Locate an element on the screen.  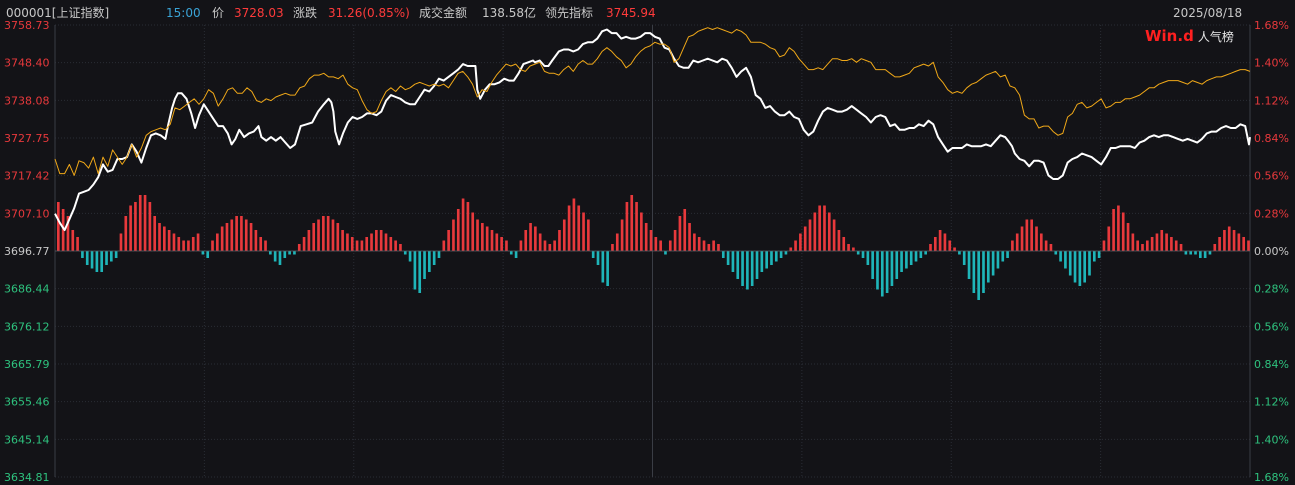
y-tick-right: 1.12% is located at coordinates (1271, 100).